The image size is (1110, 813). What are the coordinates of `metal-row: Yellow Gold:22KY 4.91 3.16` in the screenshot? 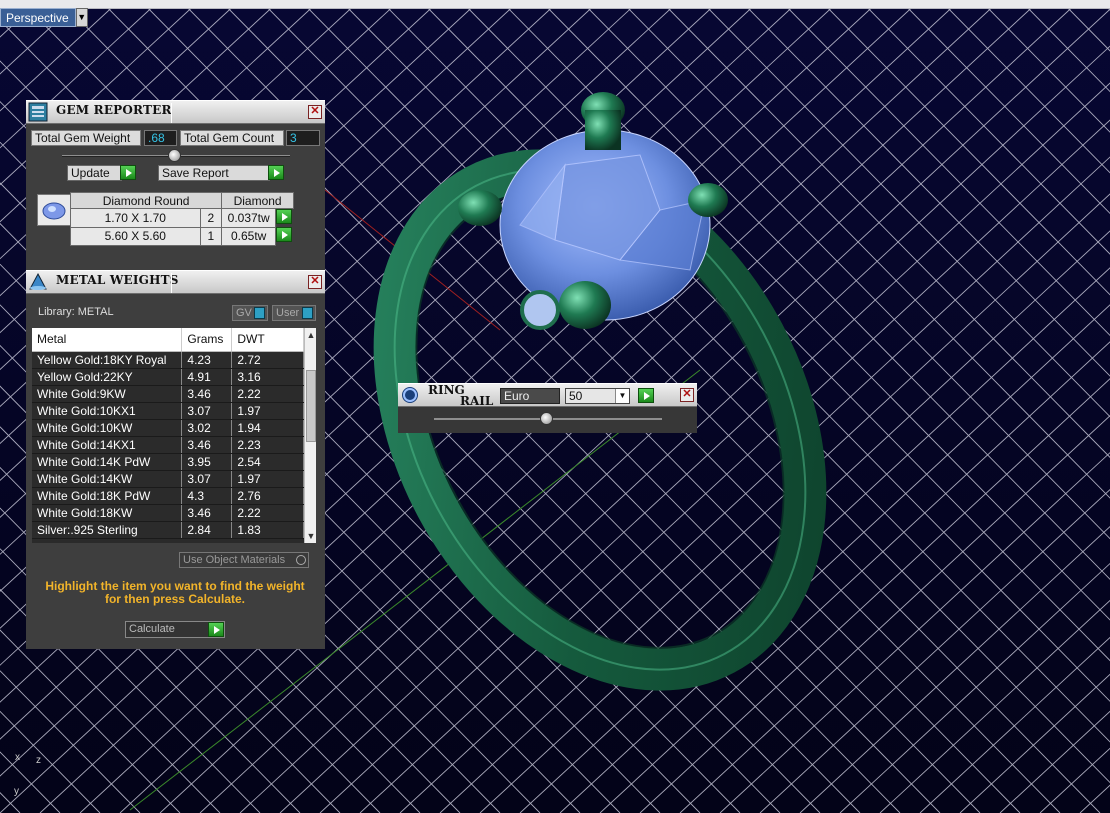 It's located at (168, 377).